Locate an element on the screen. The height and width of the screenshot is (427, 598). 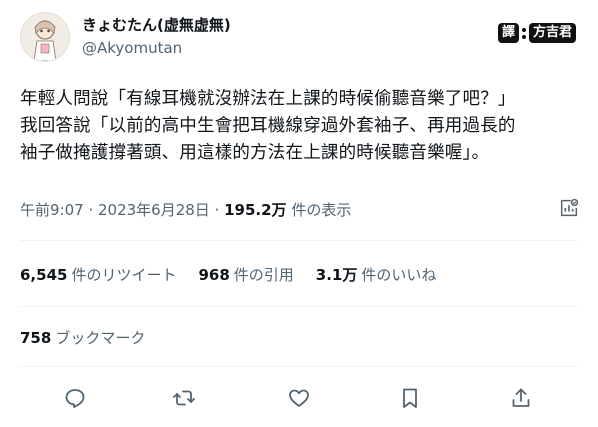
views-label: 件の表示 is located at coordinates (319, 210).